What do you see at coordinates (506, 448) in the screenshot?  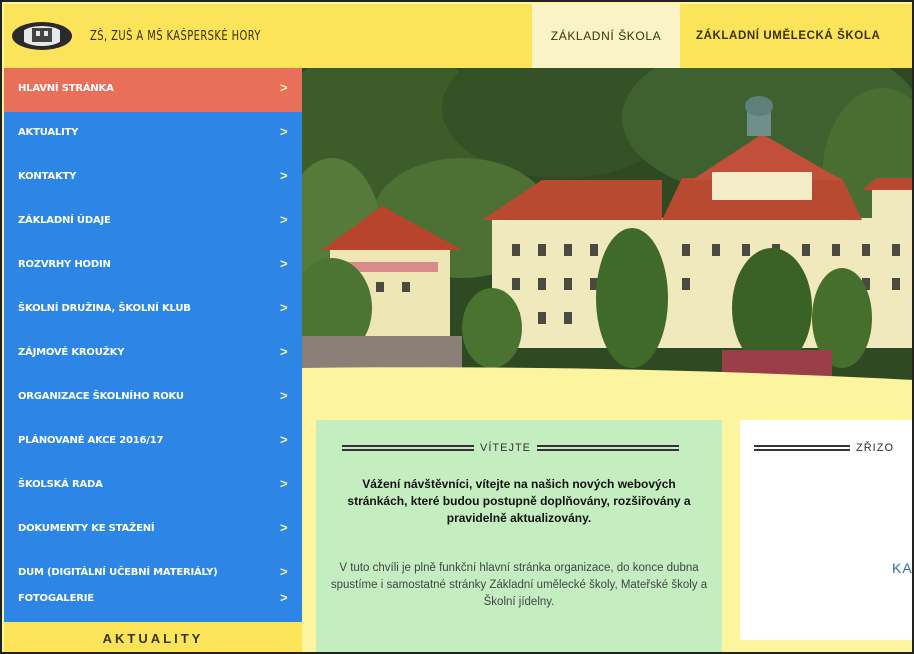 I see `welcome-title: VÍTEJTE` at bounding box center [506, 448].